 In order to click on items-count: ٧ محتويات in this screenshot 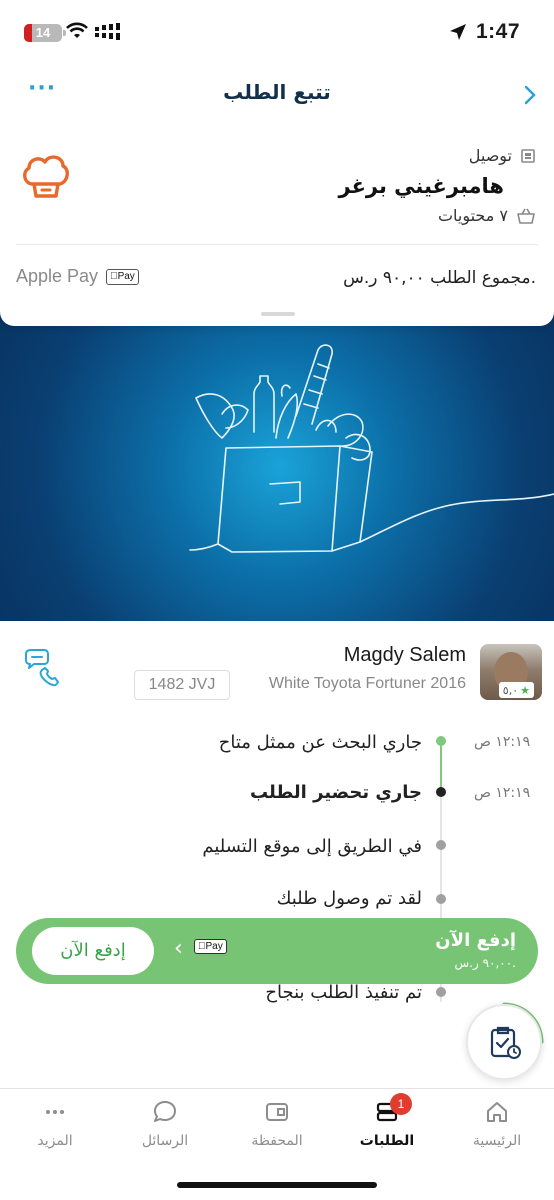, I will do `click(472, 215)`.